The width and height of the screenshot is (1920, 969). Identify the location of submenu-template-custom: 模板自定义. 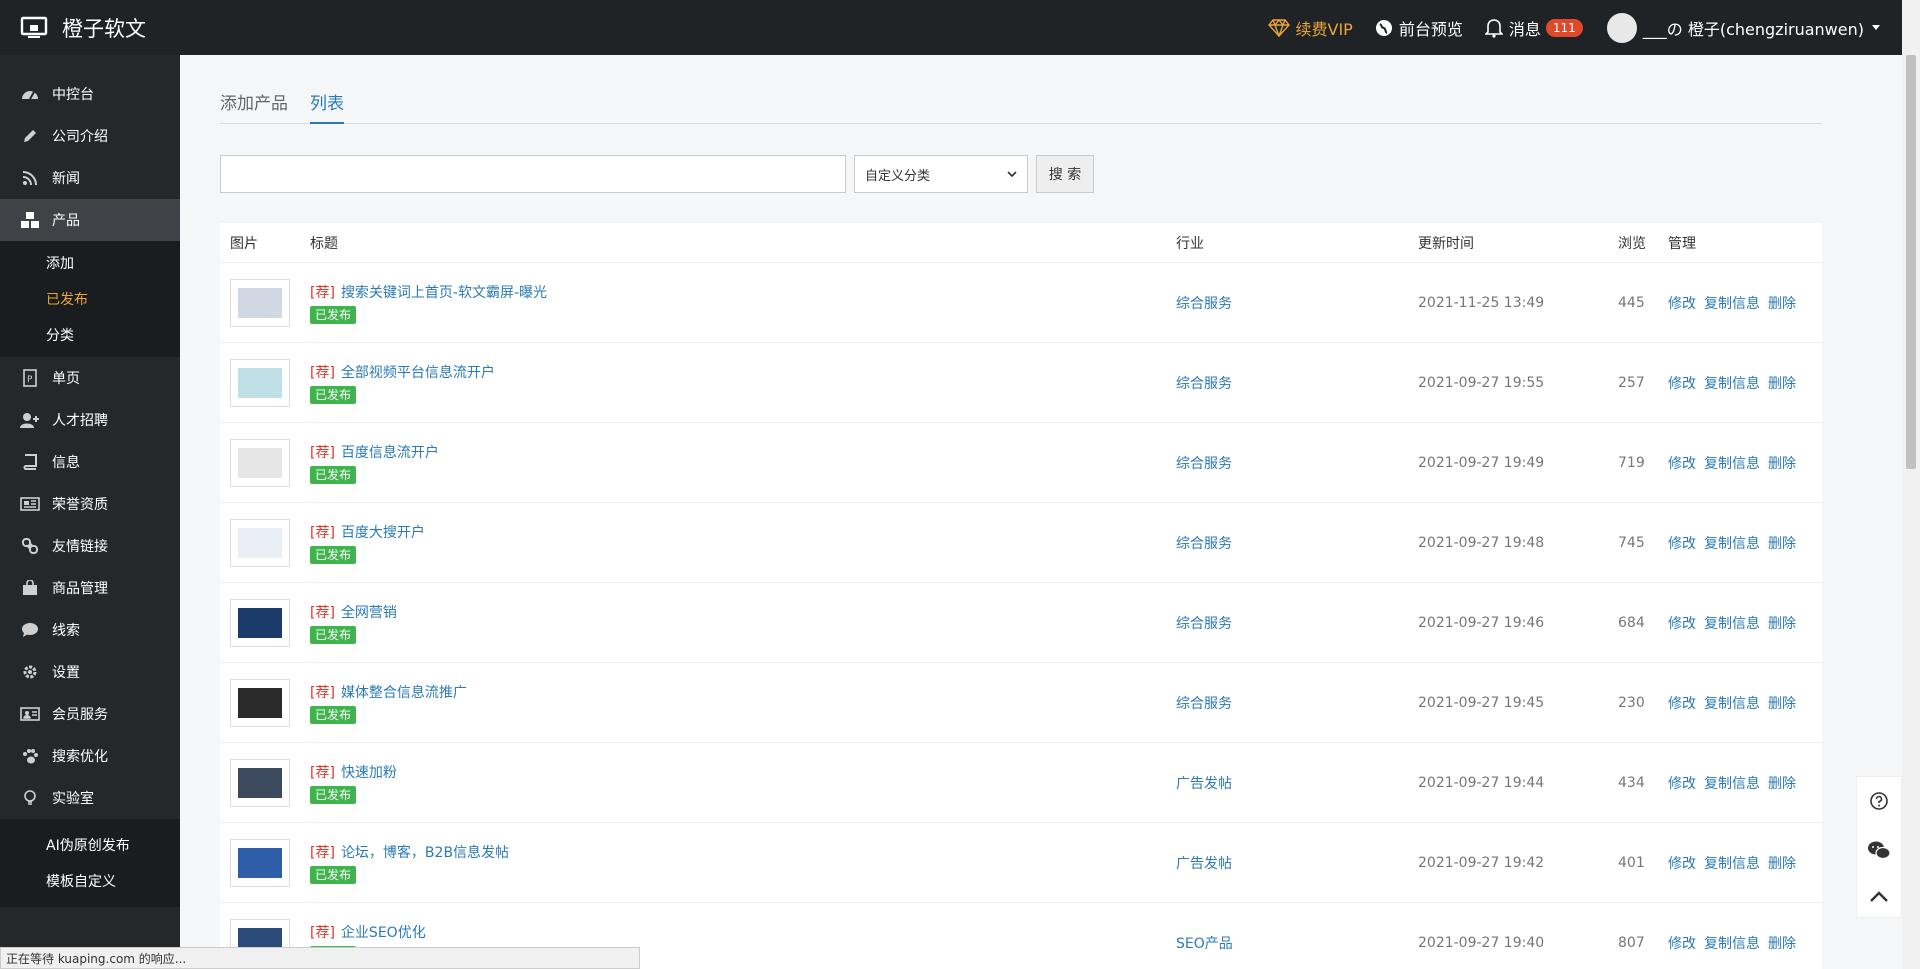
(90, 881).